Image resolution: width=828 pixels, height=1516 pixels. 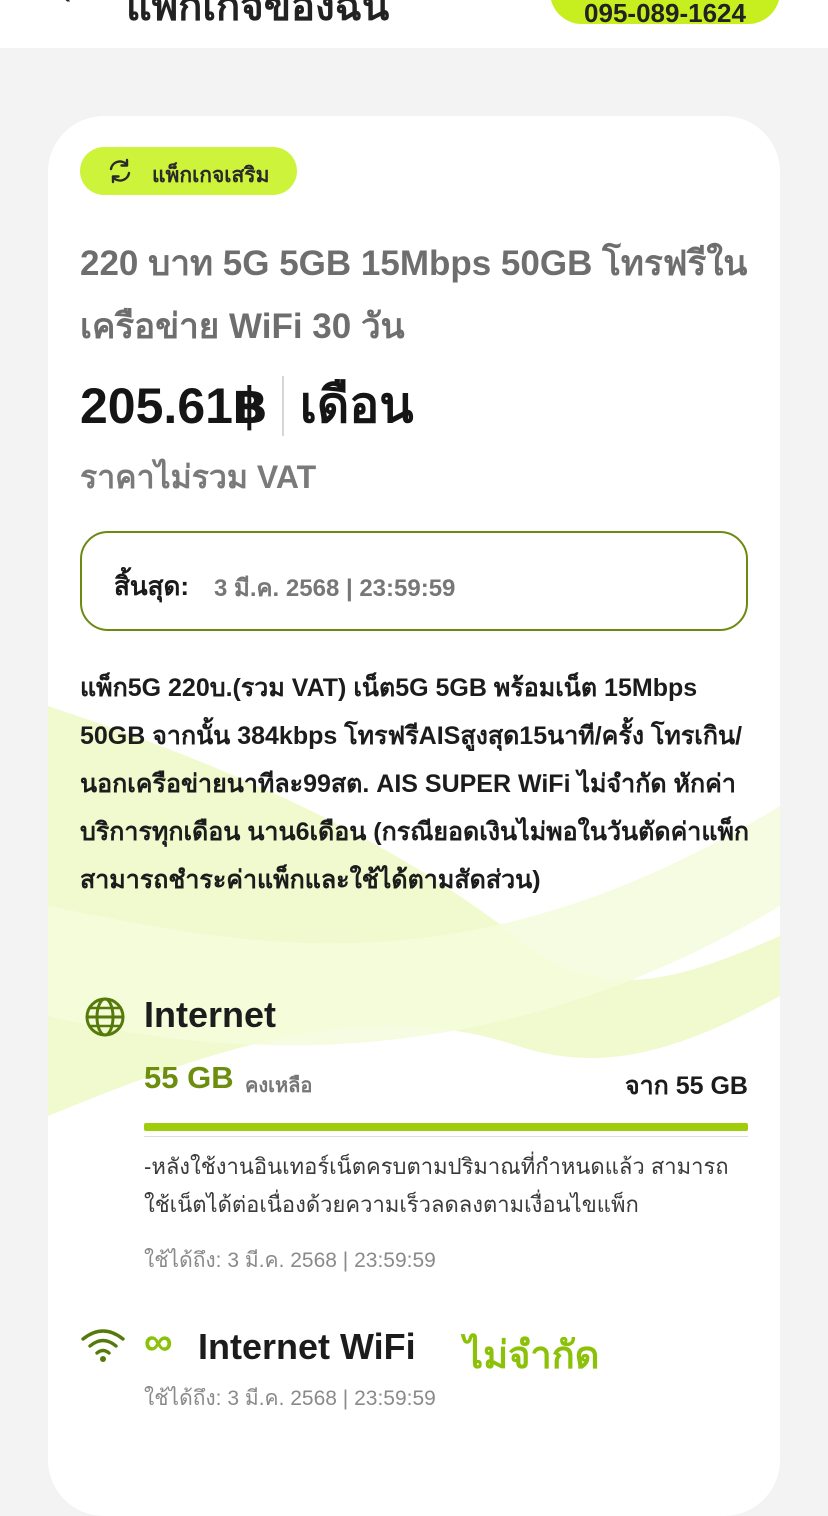 I want to click on wifi-unlimited: ไม่จำกัด, so click(x=532, y=1356).